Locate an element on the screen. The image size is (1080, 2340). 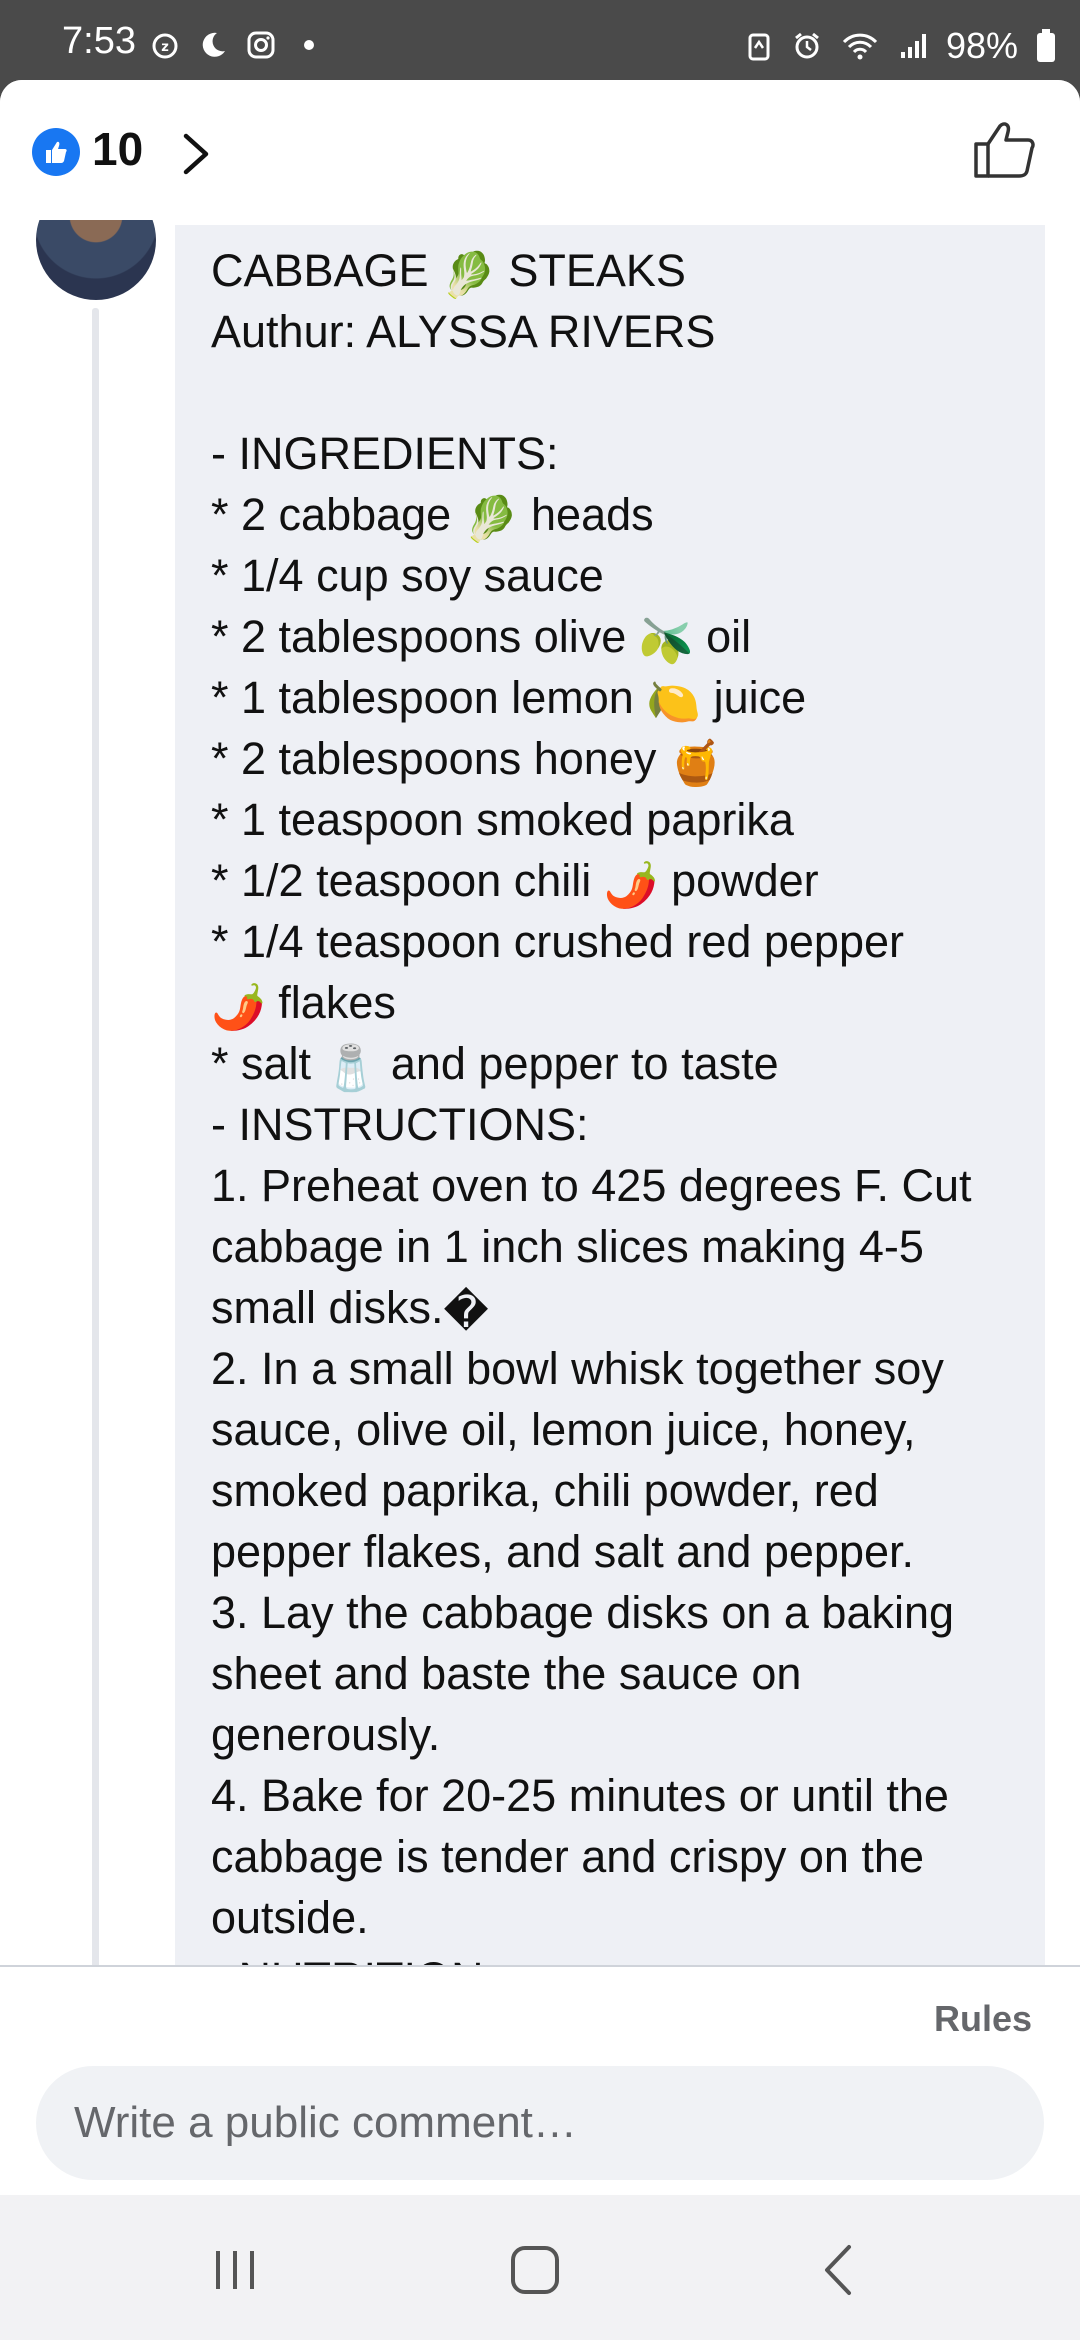
back-icon is located at coordinates (838, 2270).